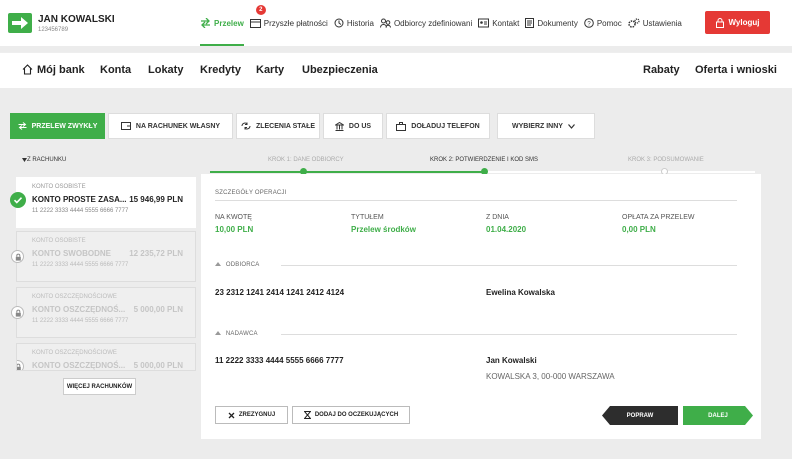 This screenshot has height=459, width=792. Describe the element at coordinates (64, 126) in the screenshot. I see `tab-label: PRZELEW ZWYKŁY` at that location.